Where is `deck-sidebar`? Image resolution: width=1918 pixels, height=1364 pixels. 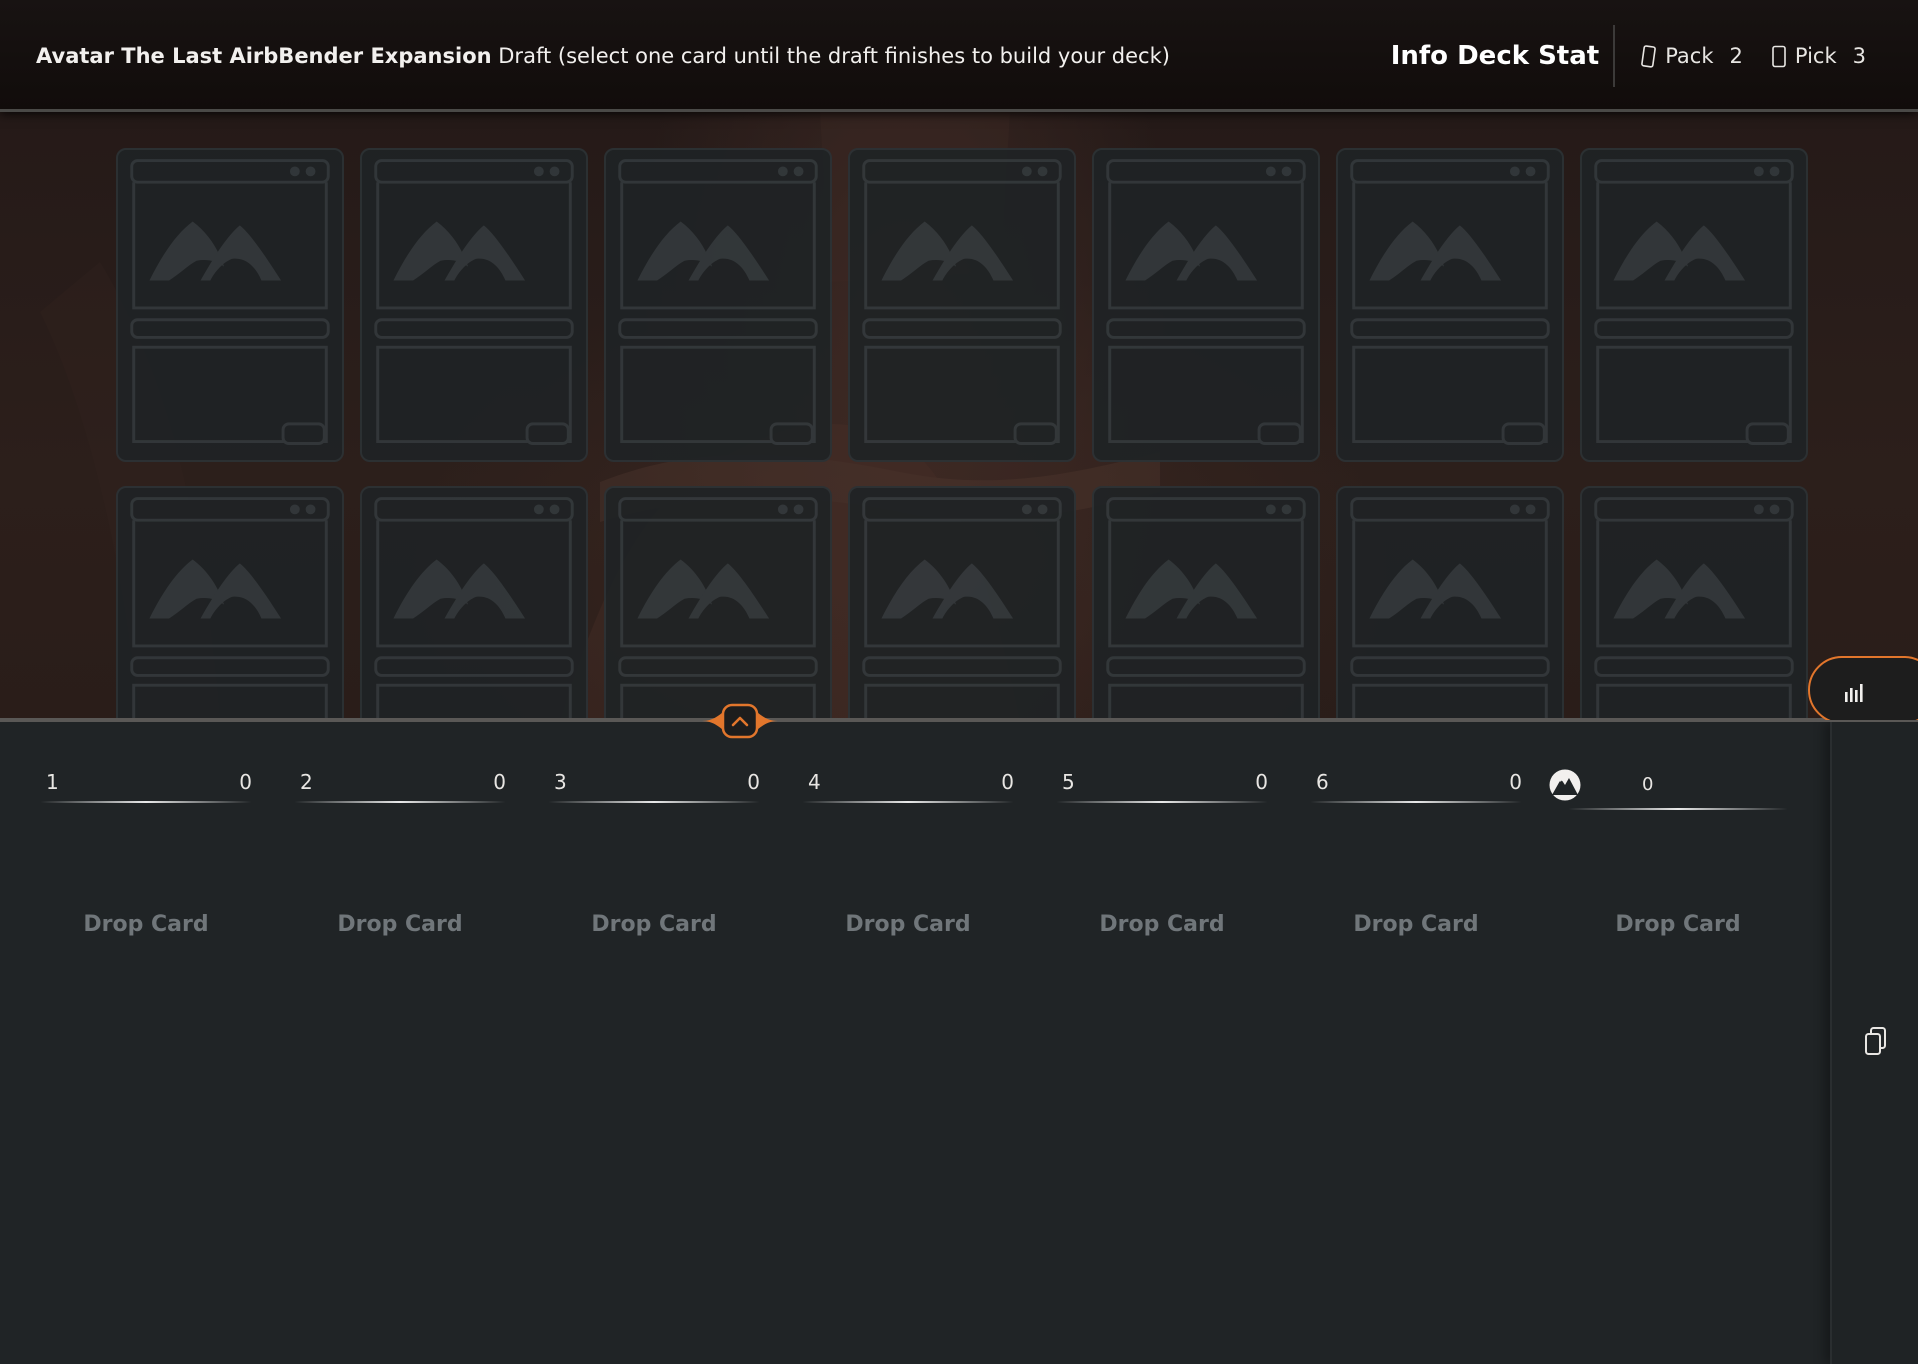 deck-sidebar is located at coordinates (1874, 1043).